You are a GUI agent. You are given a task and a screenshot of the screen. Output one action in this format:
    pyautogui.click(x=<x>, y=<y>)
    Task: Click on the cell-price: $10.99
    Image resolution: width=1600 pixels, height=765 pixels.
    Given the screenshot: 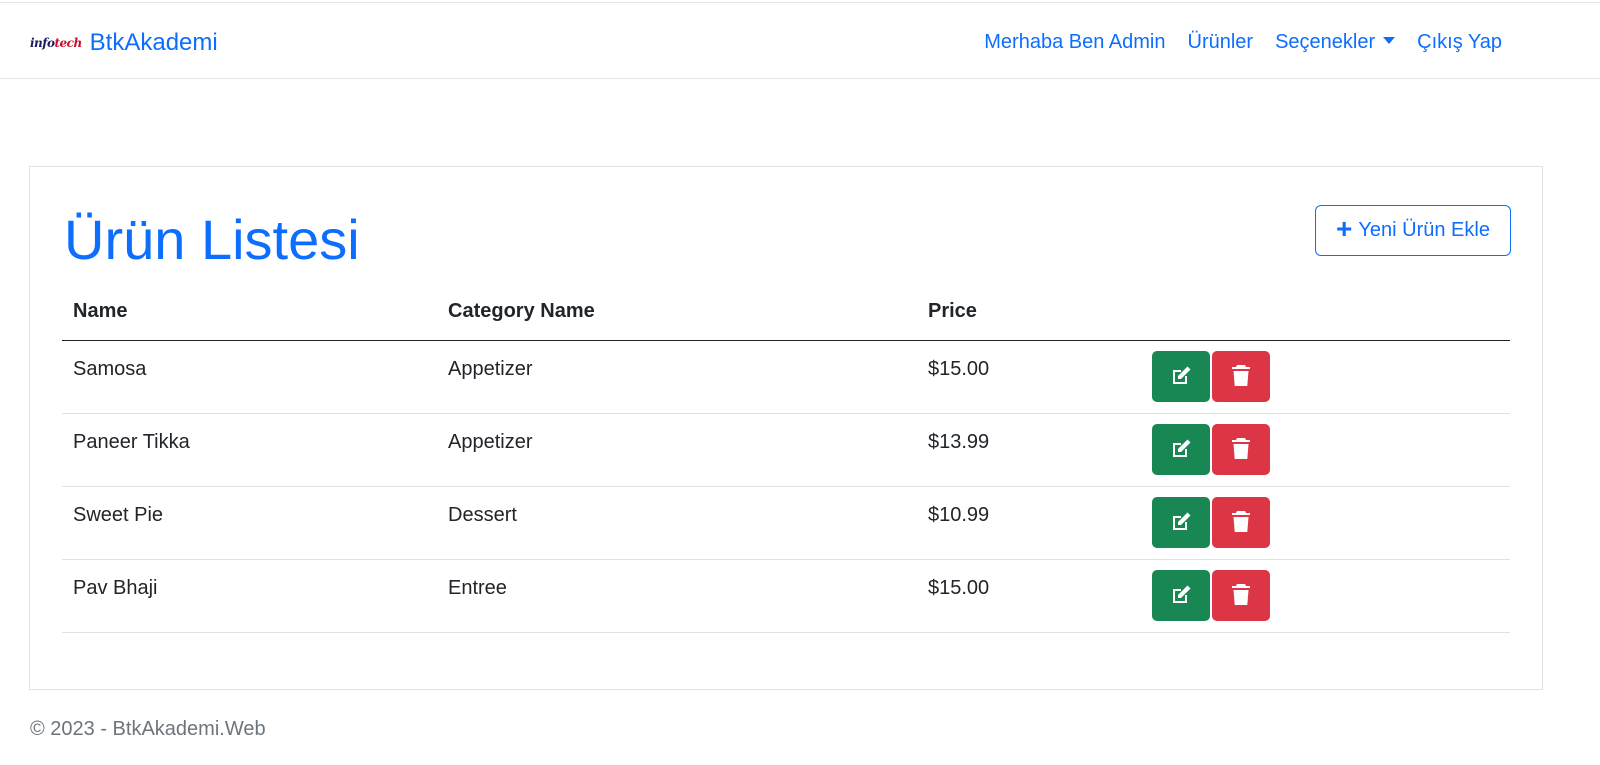 What is the action you would take?
    pyautogui.click(x=1029, y=523)
    